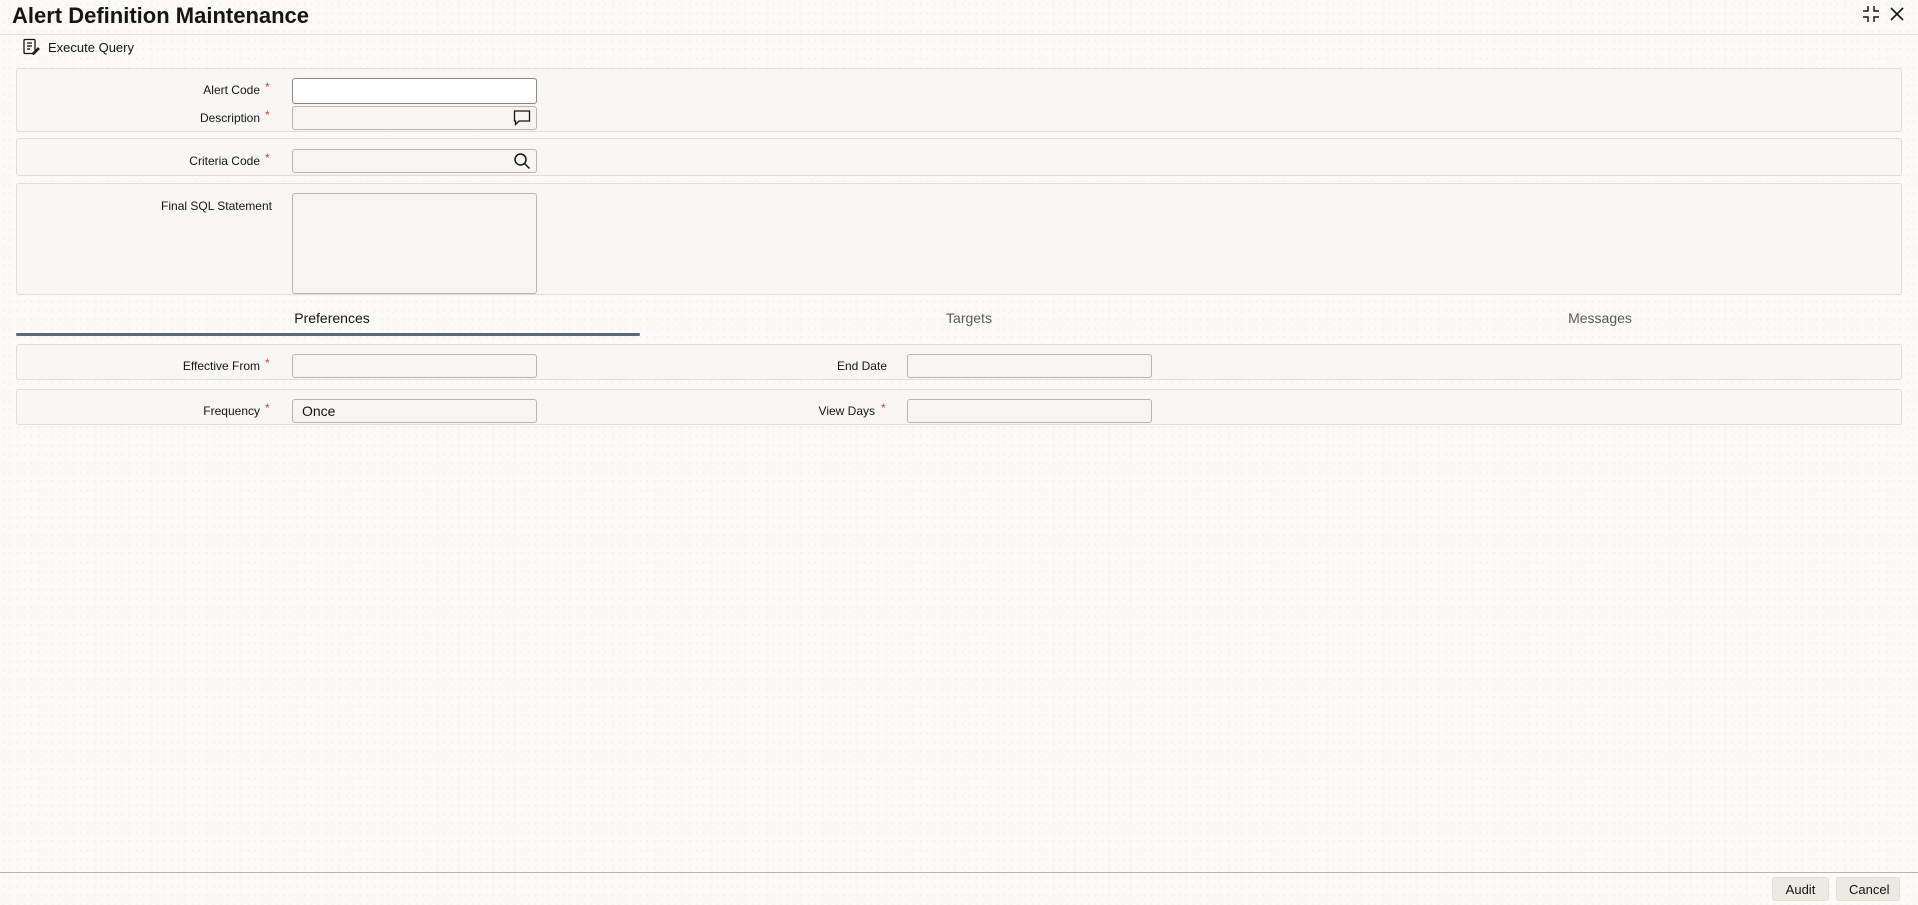  Describe the element at coordinates (414, 366) in the screenshot. I see `effective-from-input` at that location.